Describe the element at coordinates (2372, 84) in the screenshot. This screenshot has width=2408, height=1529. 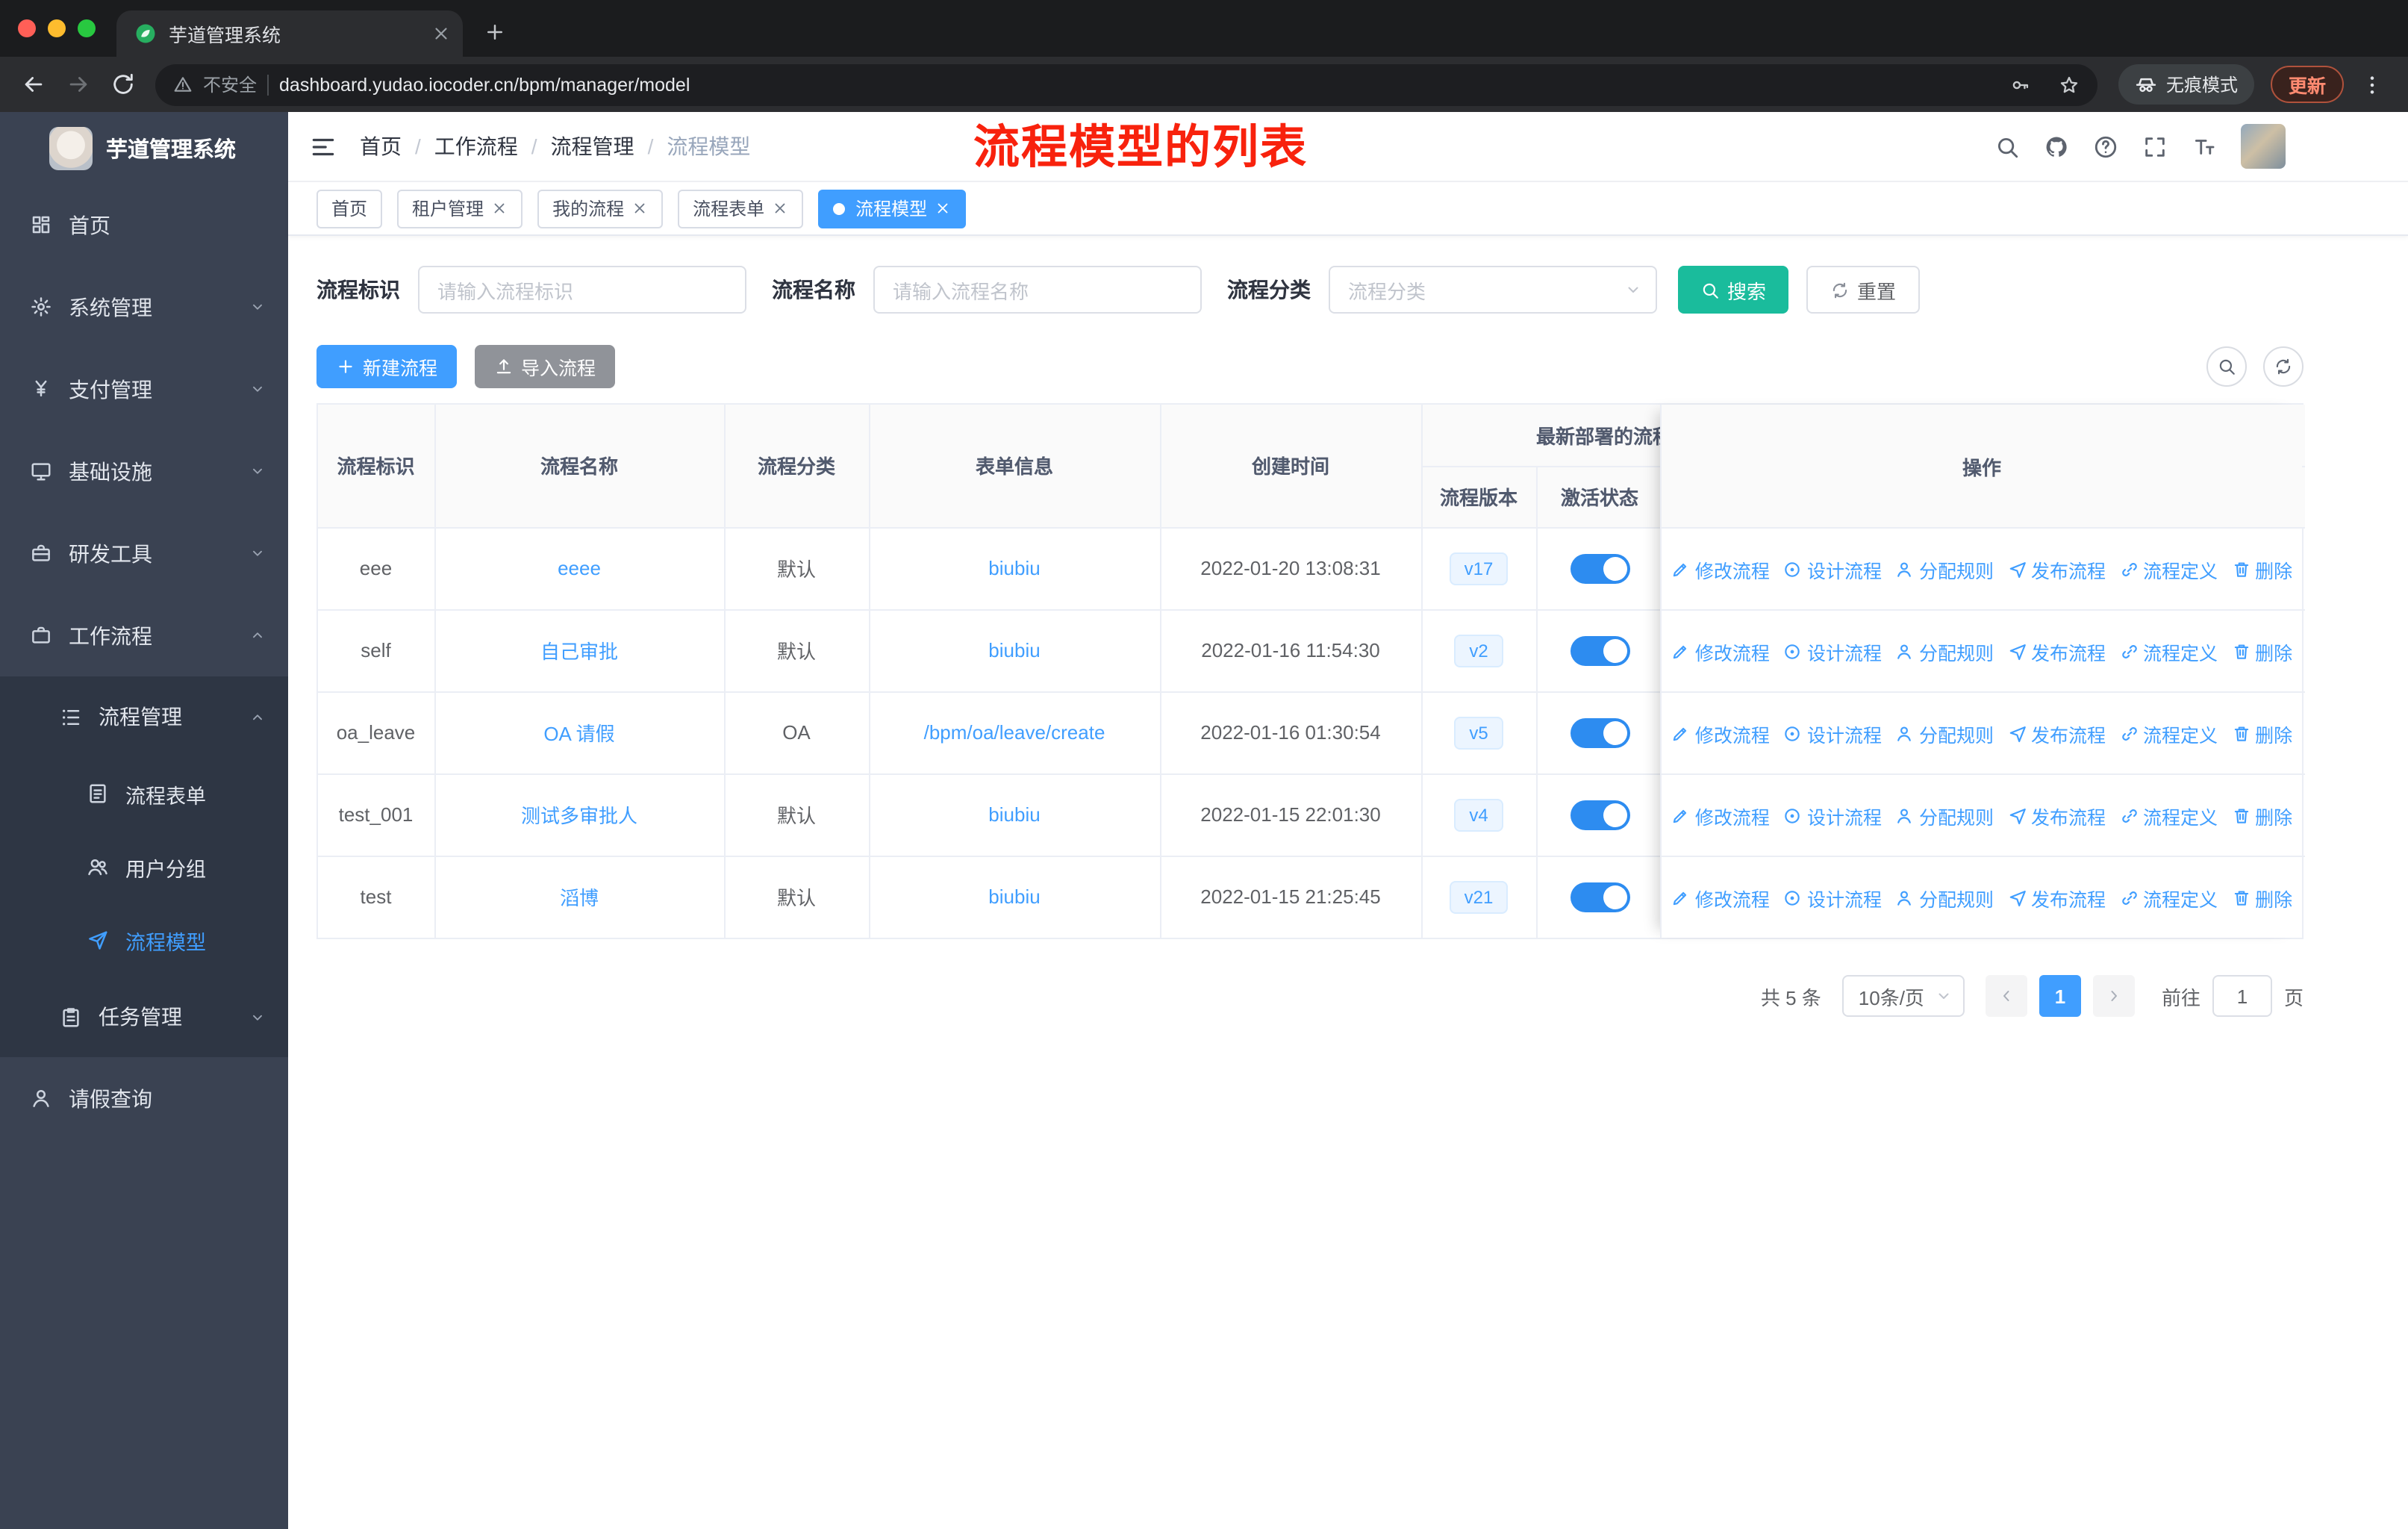
I see `browser-menu-button` at that location.